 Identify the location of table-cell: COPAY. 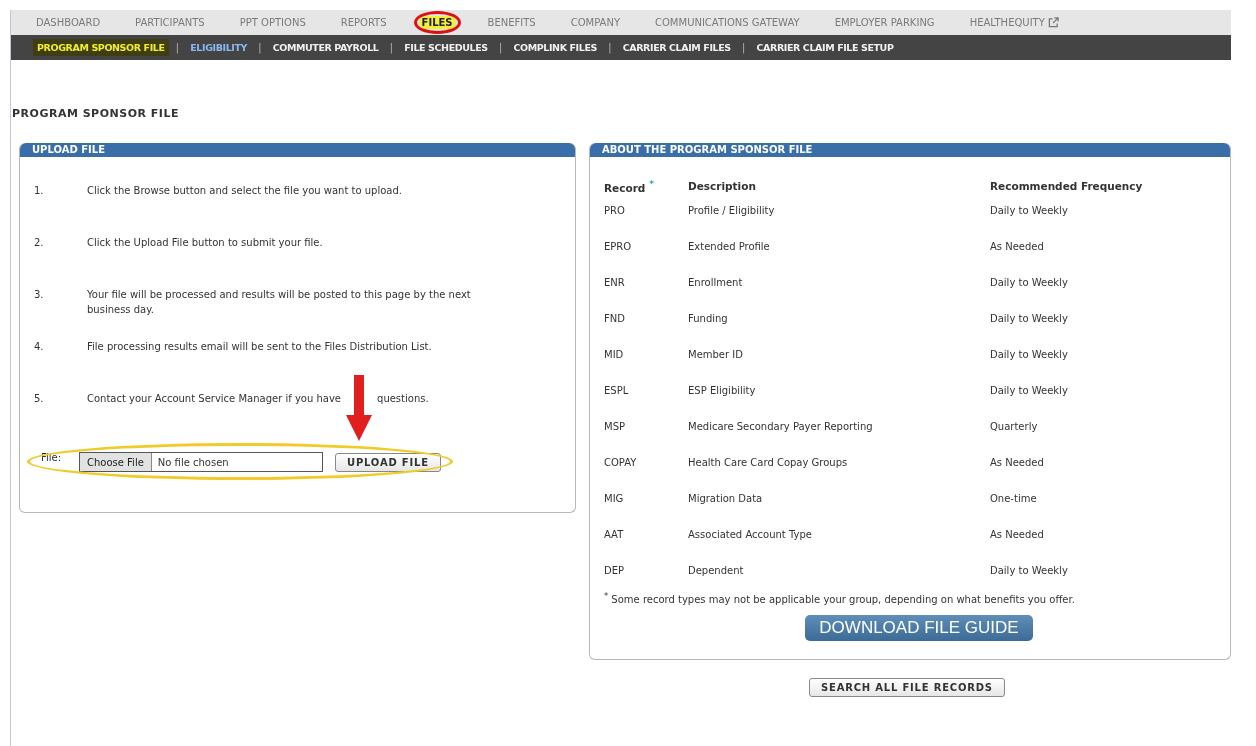
(620, 462).